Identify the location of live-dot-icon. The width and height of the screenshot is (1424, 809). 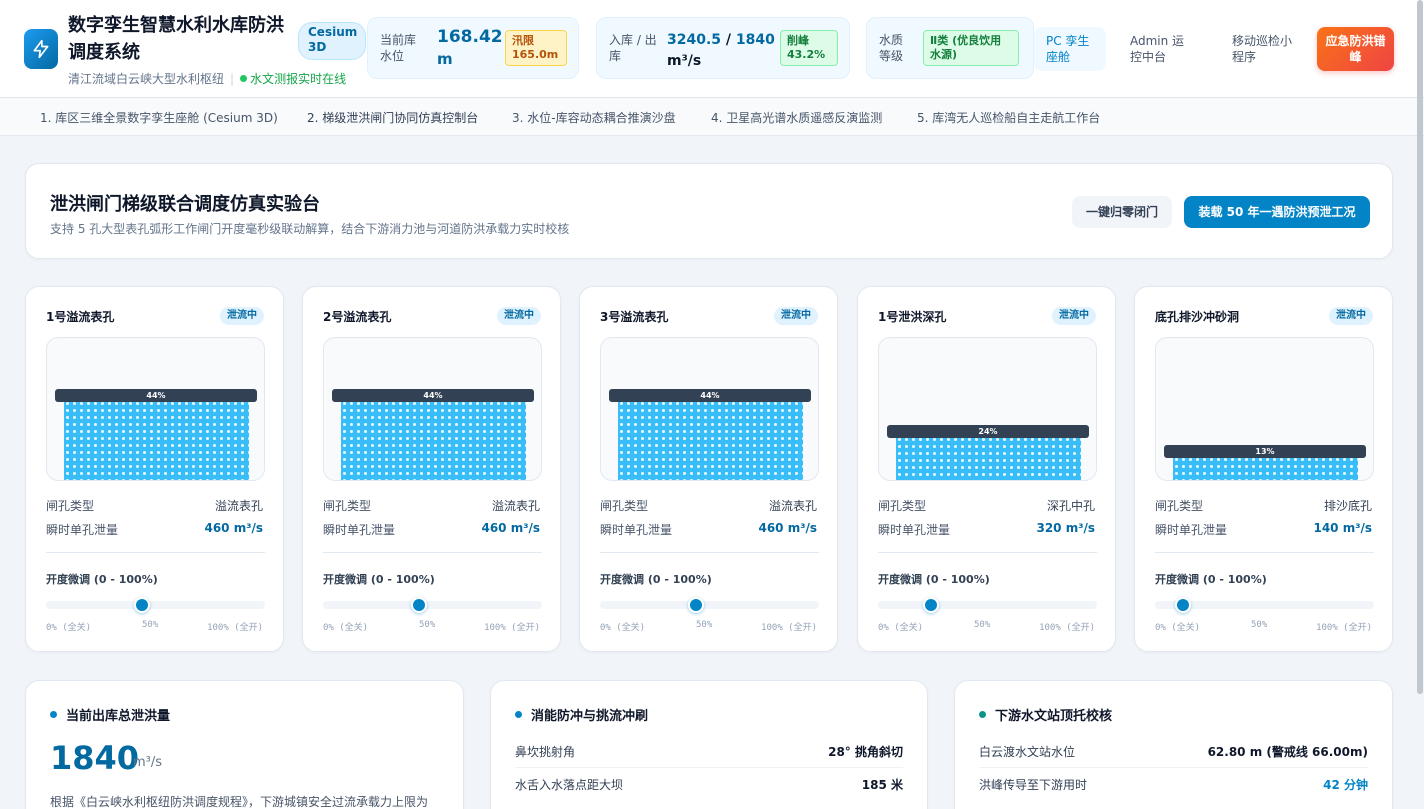
(244, 78).